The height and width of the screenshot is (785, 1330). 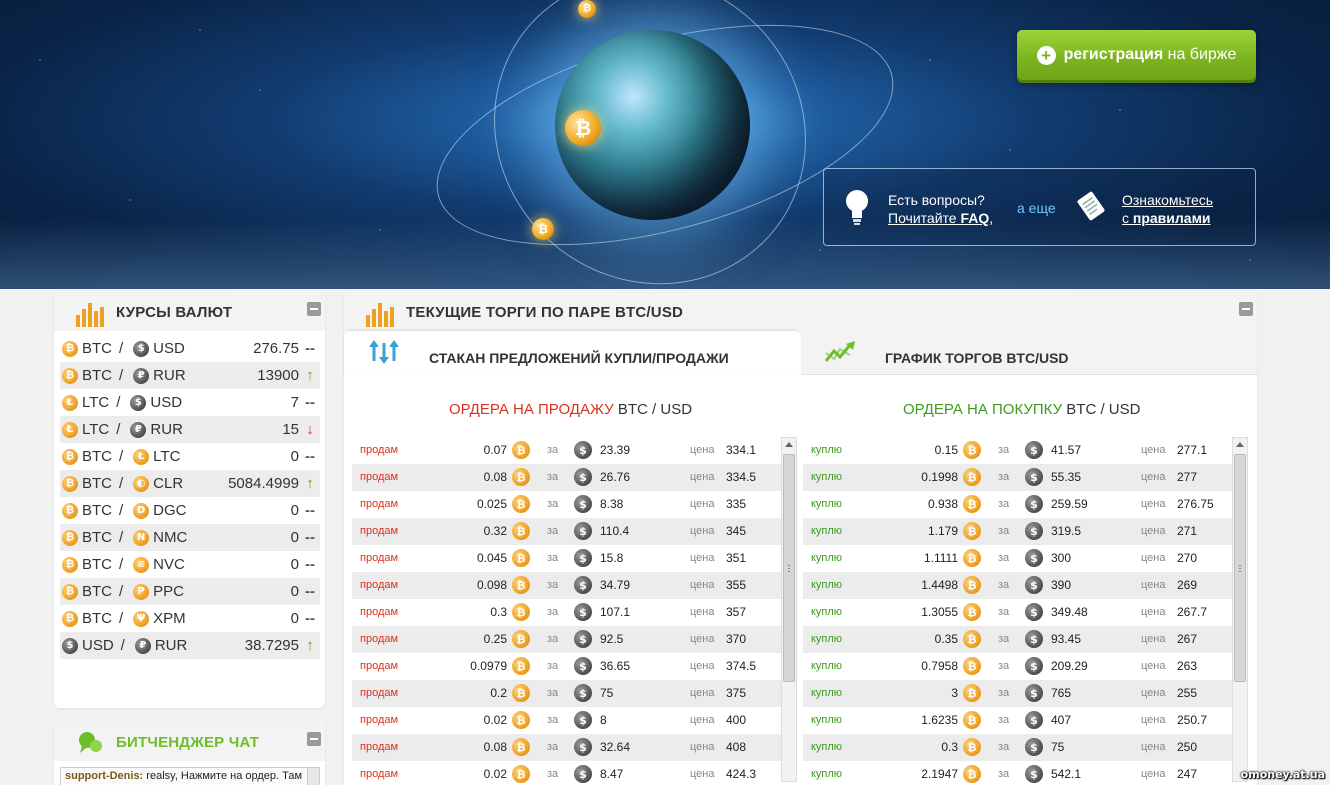 I want to click on sell-orders-scrollbar, so click(x=789, y=609).